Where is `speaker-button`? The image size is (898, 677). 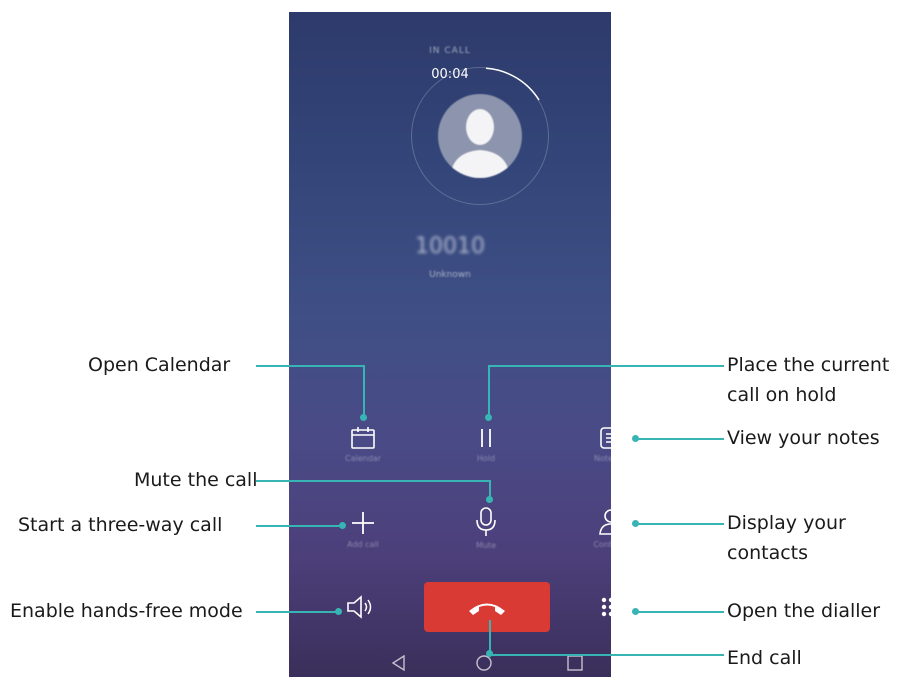 speaker-button is located at coordinates (361, 607).